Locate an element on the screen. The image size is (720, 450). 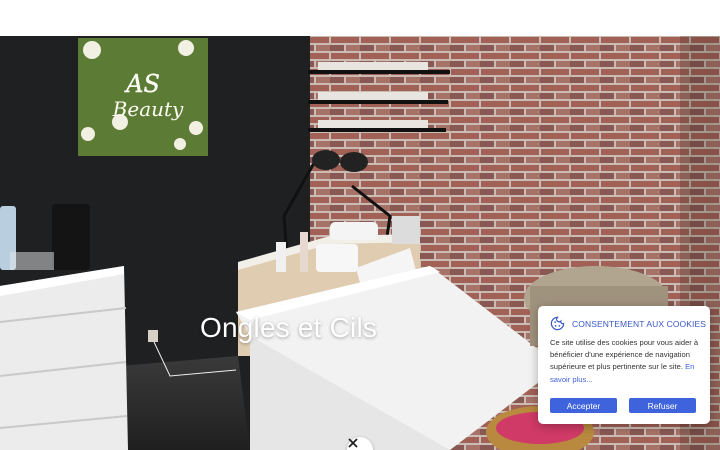
neon-sign-beauty: Beauty is located at coordinates (148, 109).